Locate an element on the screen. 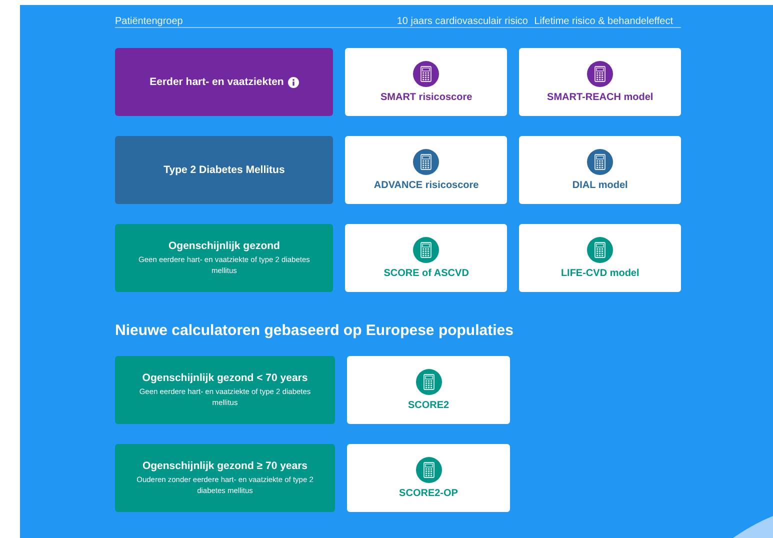  group-title: Ogenschijnlijk gezond is located at coordinates (224, 246).